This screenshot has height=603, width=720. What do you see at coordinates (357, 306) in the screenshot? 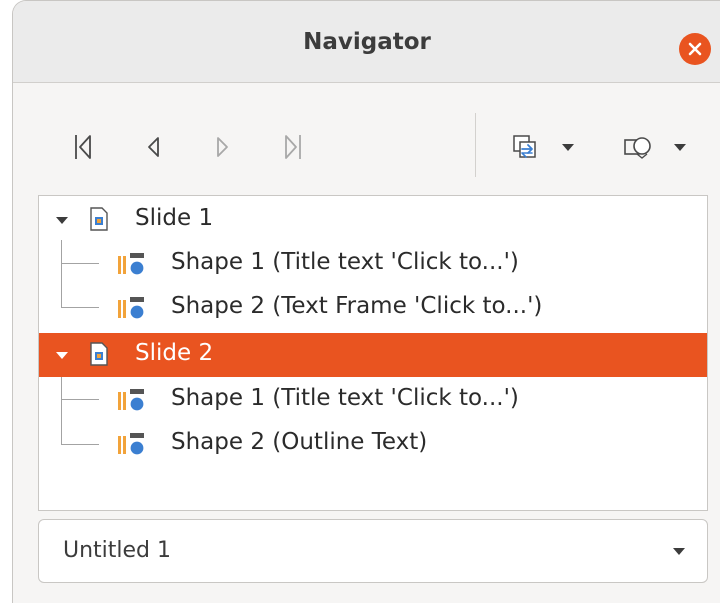
I see `tree-item-label: Shape 2 (Text Frame 'Click to...')` at bounding box center [357, 306].